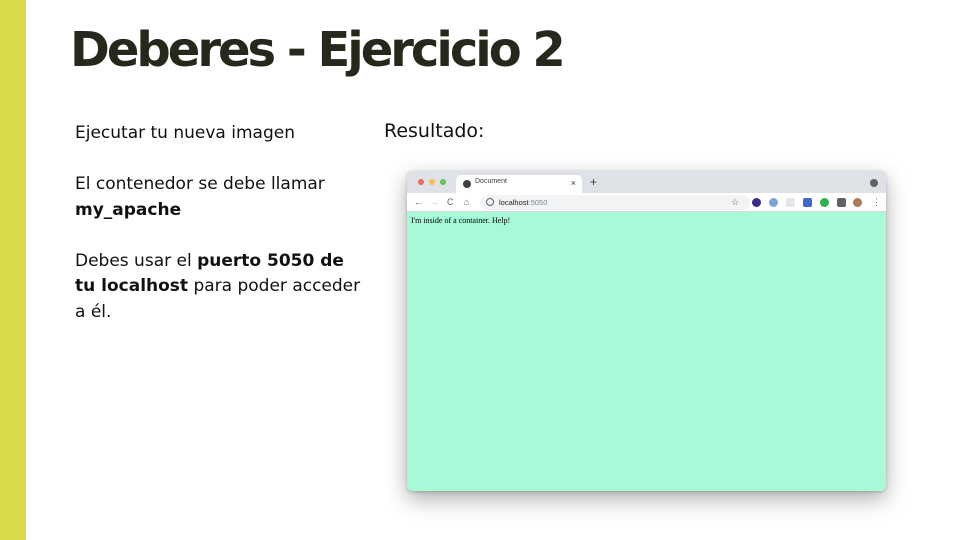 This screenshot has width=960, height=540. What do you see at coordinates (418, 202) in the screenshot?
I see `back-button: ←` at bounding box center [418, 202].